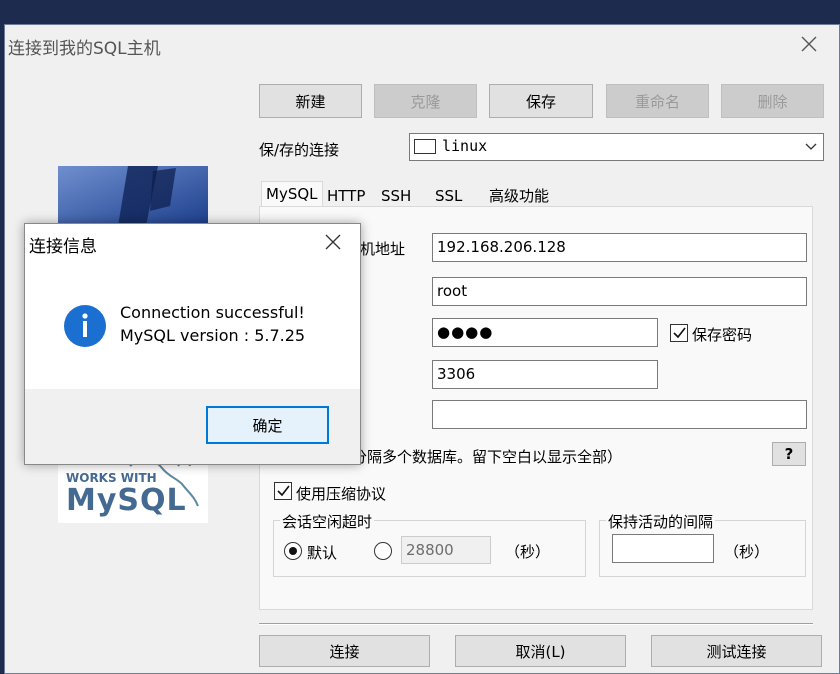 The image size is (840, 674). What do you see at coordinates (528, 552) in the screenshot?
I see `timeout-unit: （秒）` at bounding box center [528, 552].